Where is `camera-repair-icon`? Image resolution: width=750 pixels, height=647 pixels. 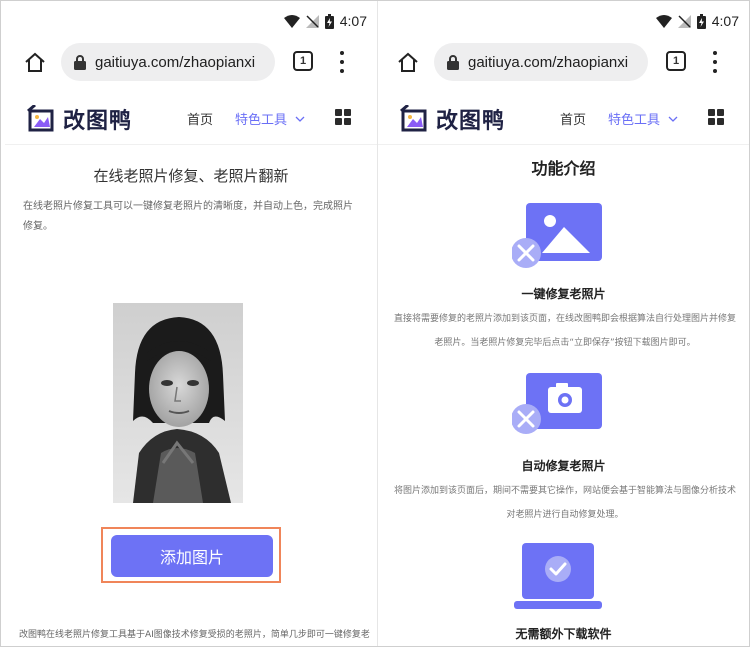
camera-repair-icon is located at coordinates (557, 403).